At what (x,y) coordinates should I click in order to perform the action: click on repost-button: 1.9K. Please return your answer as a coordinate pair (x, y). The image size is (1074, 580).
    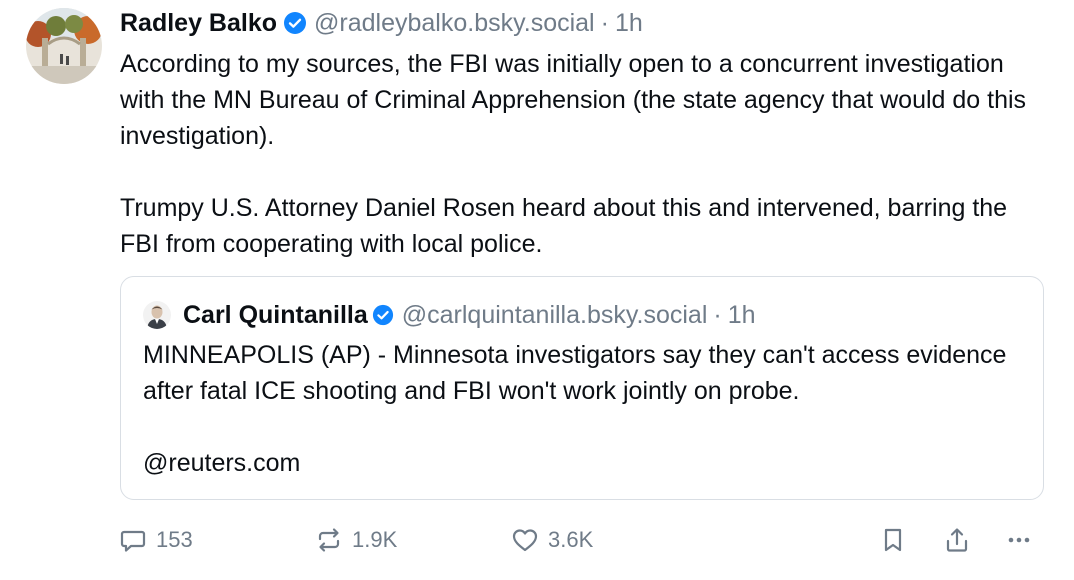
    Looking at the image, I should click on (355, 540).